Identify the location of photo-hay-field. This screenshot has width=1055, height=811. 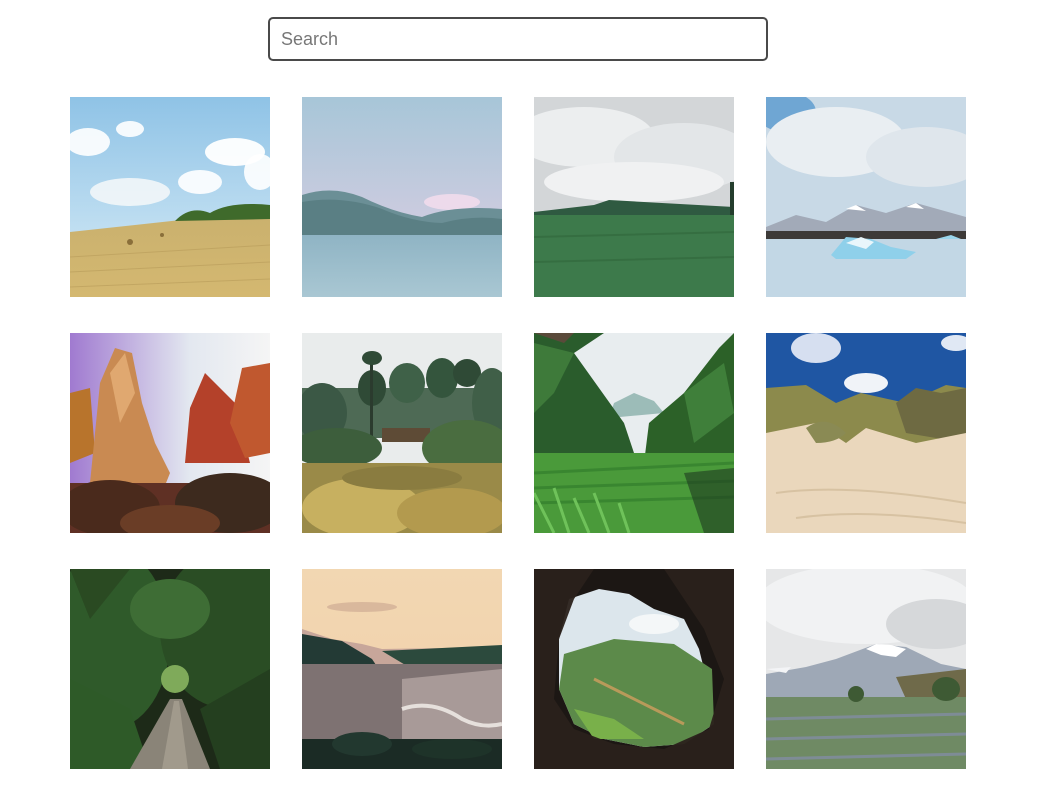
(170, 197).